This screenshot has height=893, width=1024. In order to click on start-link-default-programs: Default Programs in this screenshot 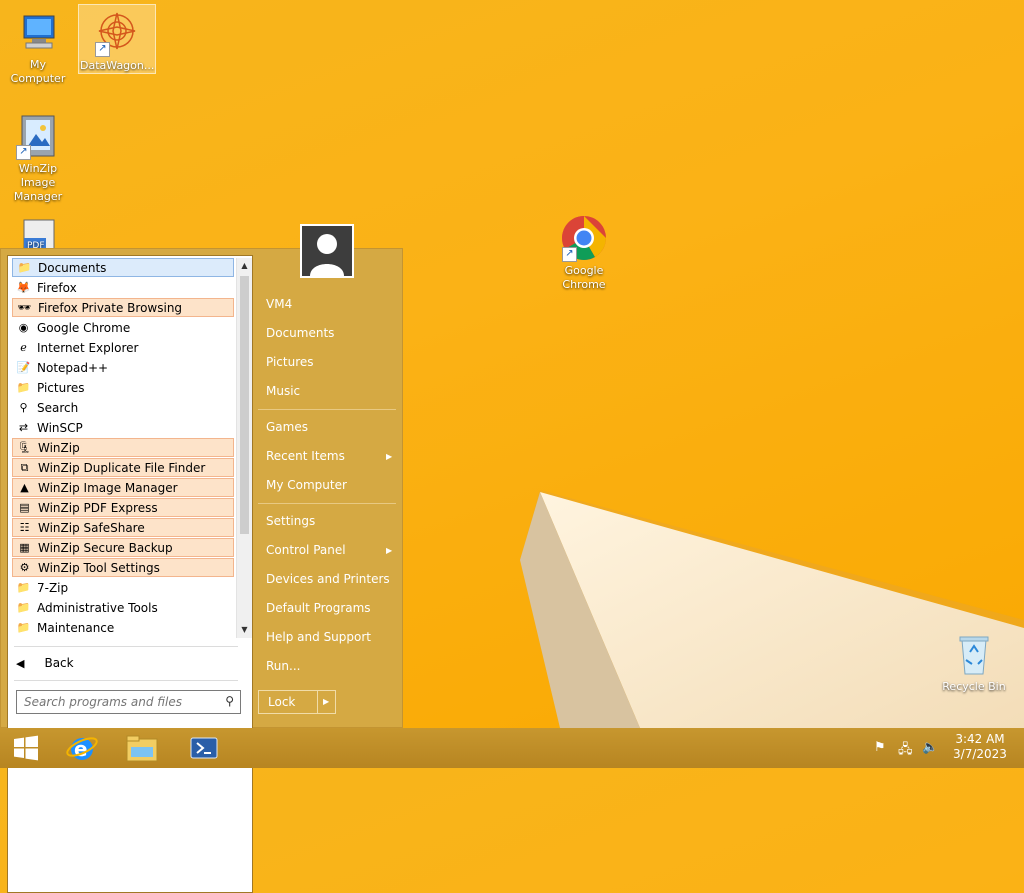, I will do `click(318, 608)`.